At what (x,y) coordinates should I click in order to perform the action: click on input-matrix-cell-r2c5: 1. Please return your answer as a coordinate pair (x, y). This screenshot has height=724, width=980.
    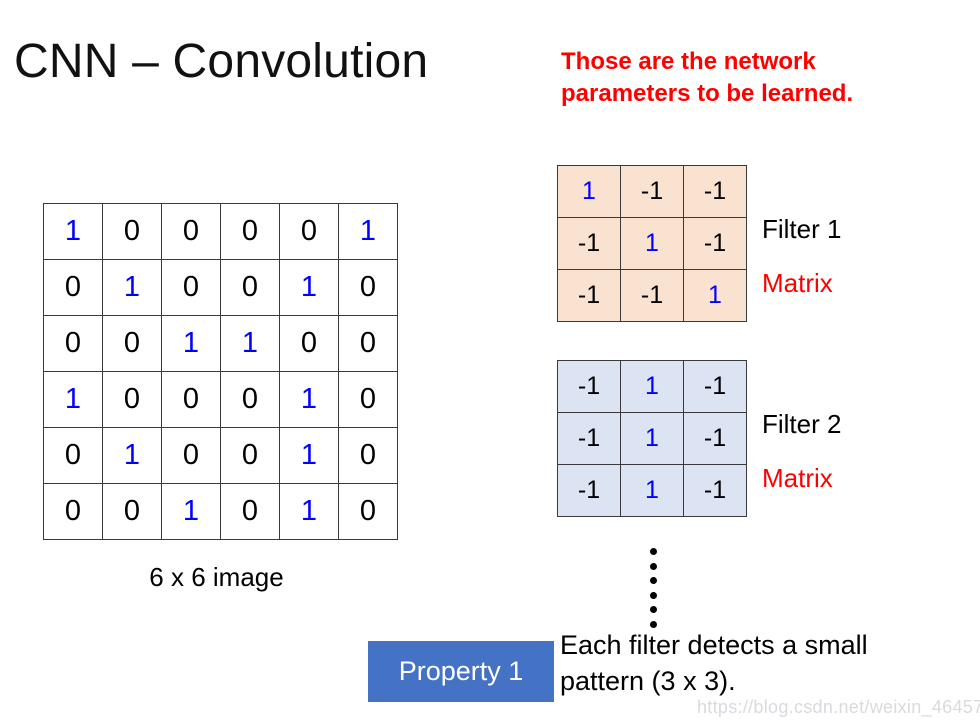
    Looking at the image, I should click on (309, 287).